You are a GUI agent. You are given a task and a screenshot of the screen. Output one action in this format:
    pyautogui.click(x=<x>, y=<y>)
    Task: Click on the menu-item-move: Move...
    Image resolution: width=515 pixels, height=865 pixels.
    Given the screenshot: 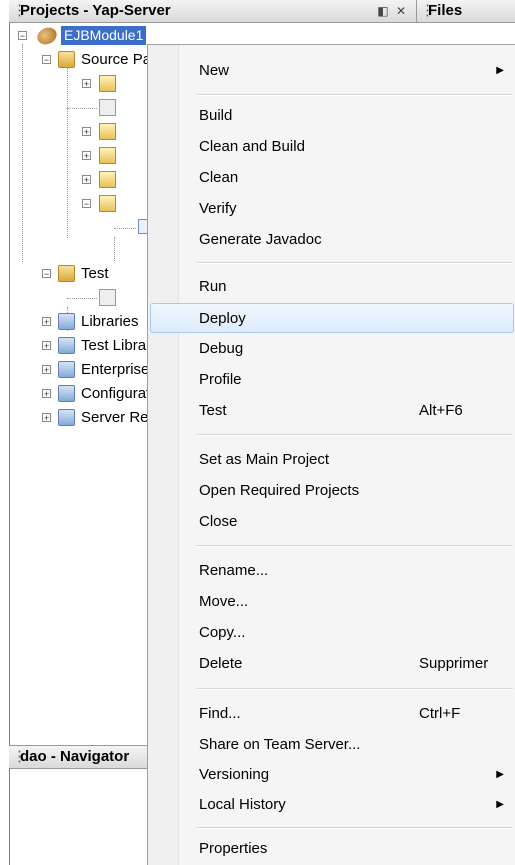 What is the action you would take?
    pyautogui.click(x=332, y=602)
    